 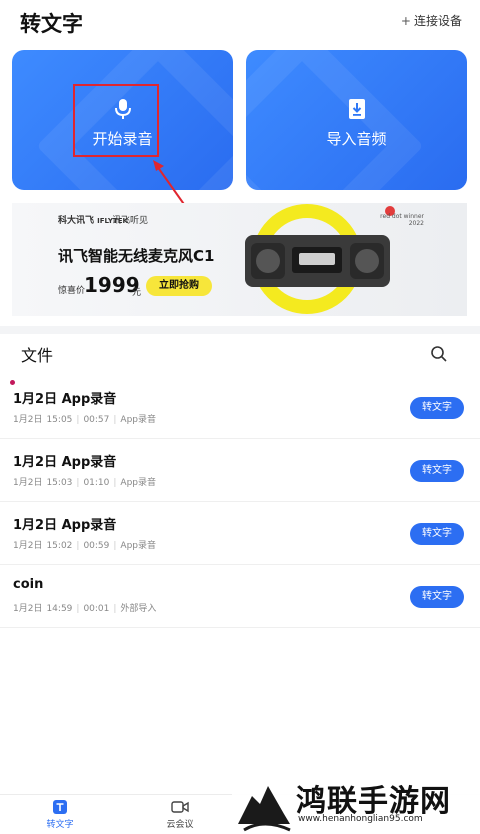 What do you see at coordinates (180, 814) in the screenshot?
I see `tab-cloud-meeting: 云会议` at bounding box center [180, 814].